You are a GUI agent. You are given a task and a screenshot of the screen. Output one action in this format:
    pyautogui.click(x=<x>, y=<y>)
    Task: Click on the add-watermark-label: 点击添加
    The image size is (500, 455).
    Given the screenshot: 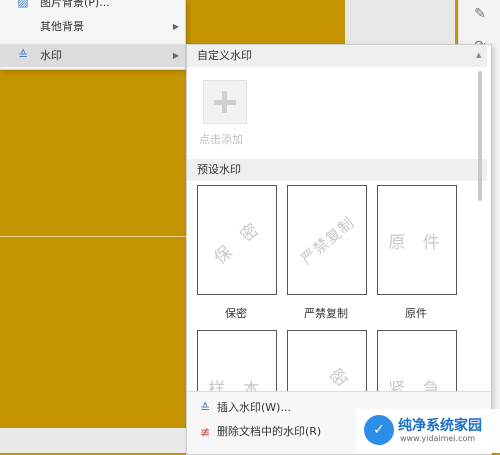 What is the action you would take?
    pyautogui.click(x=221, y=139)
    